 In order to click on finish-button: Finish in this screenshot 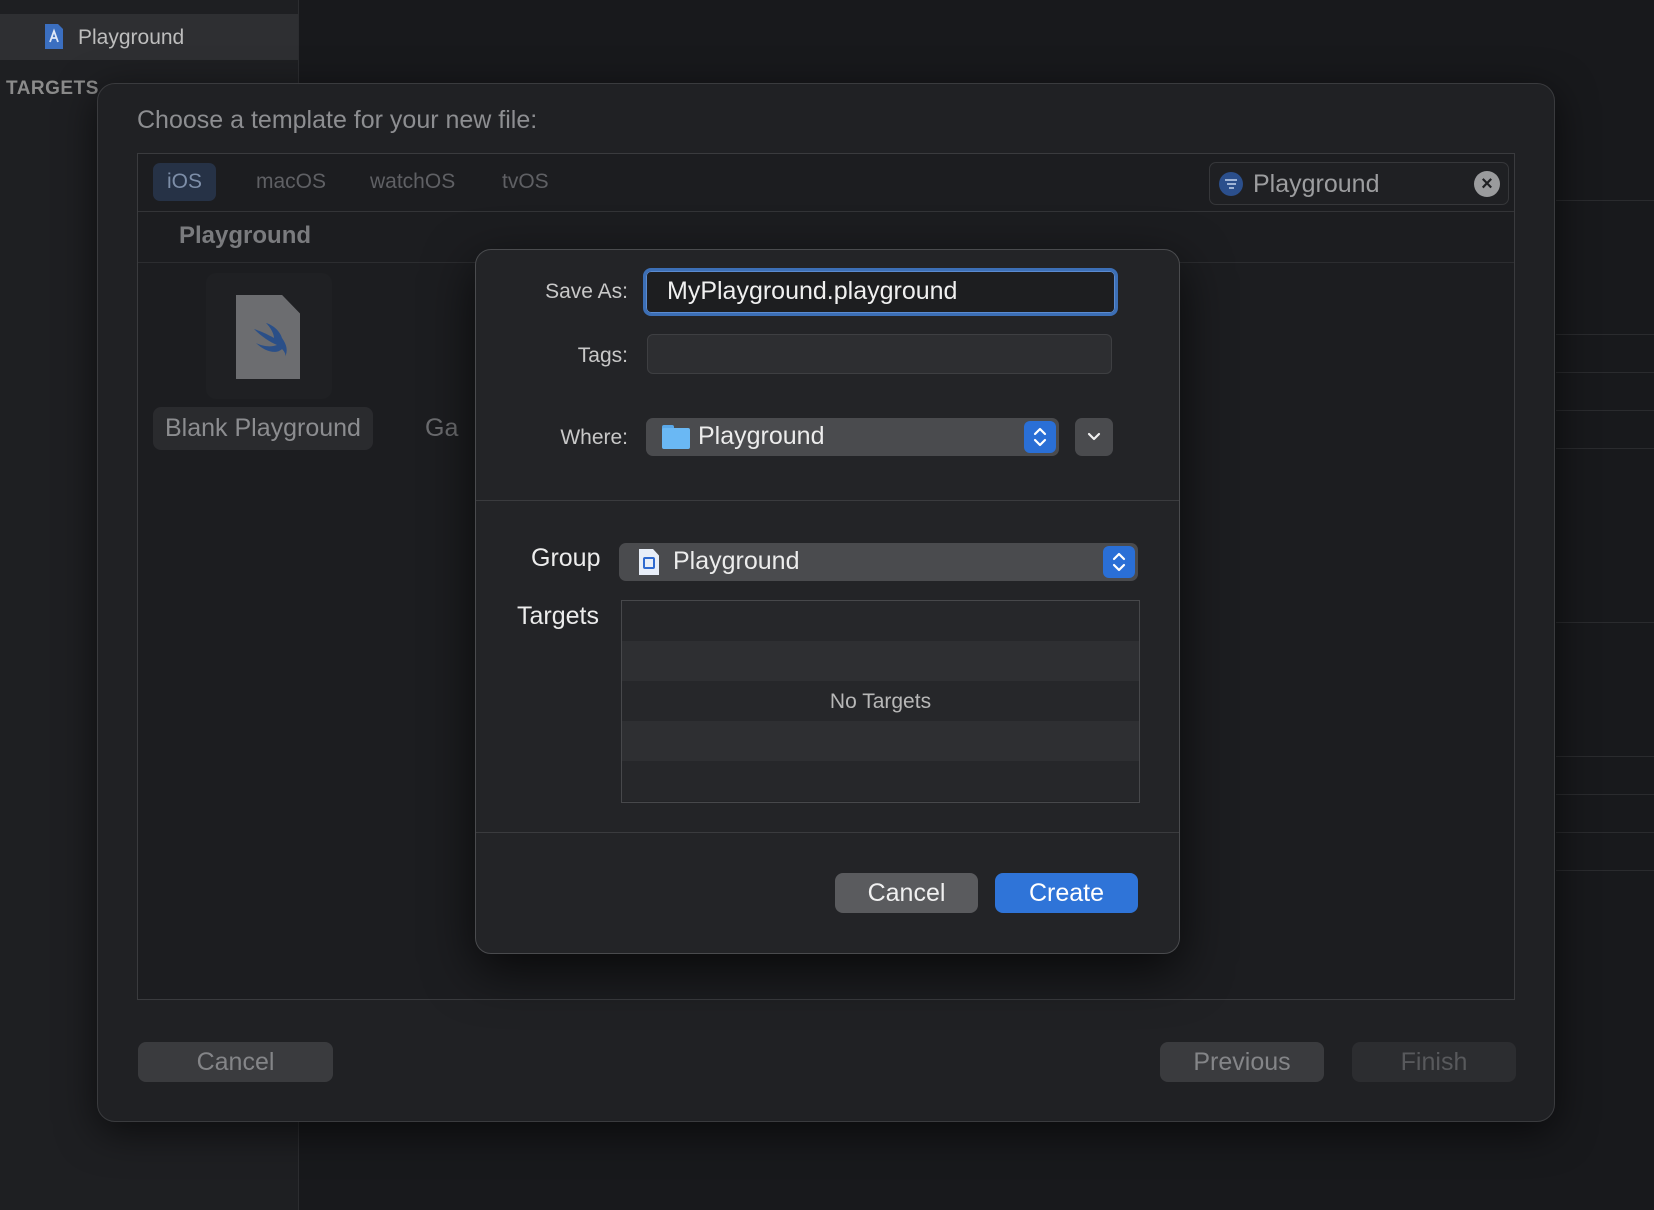, I will do `click(1434, 1062)`.